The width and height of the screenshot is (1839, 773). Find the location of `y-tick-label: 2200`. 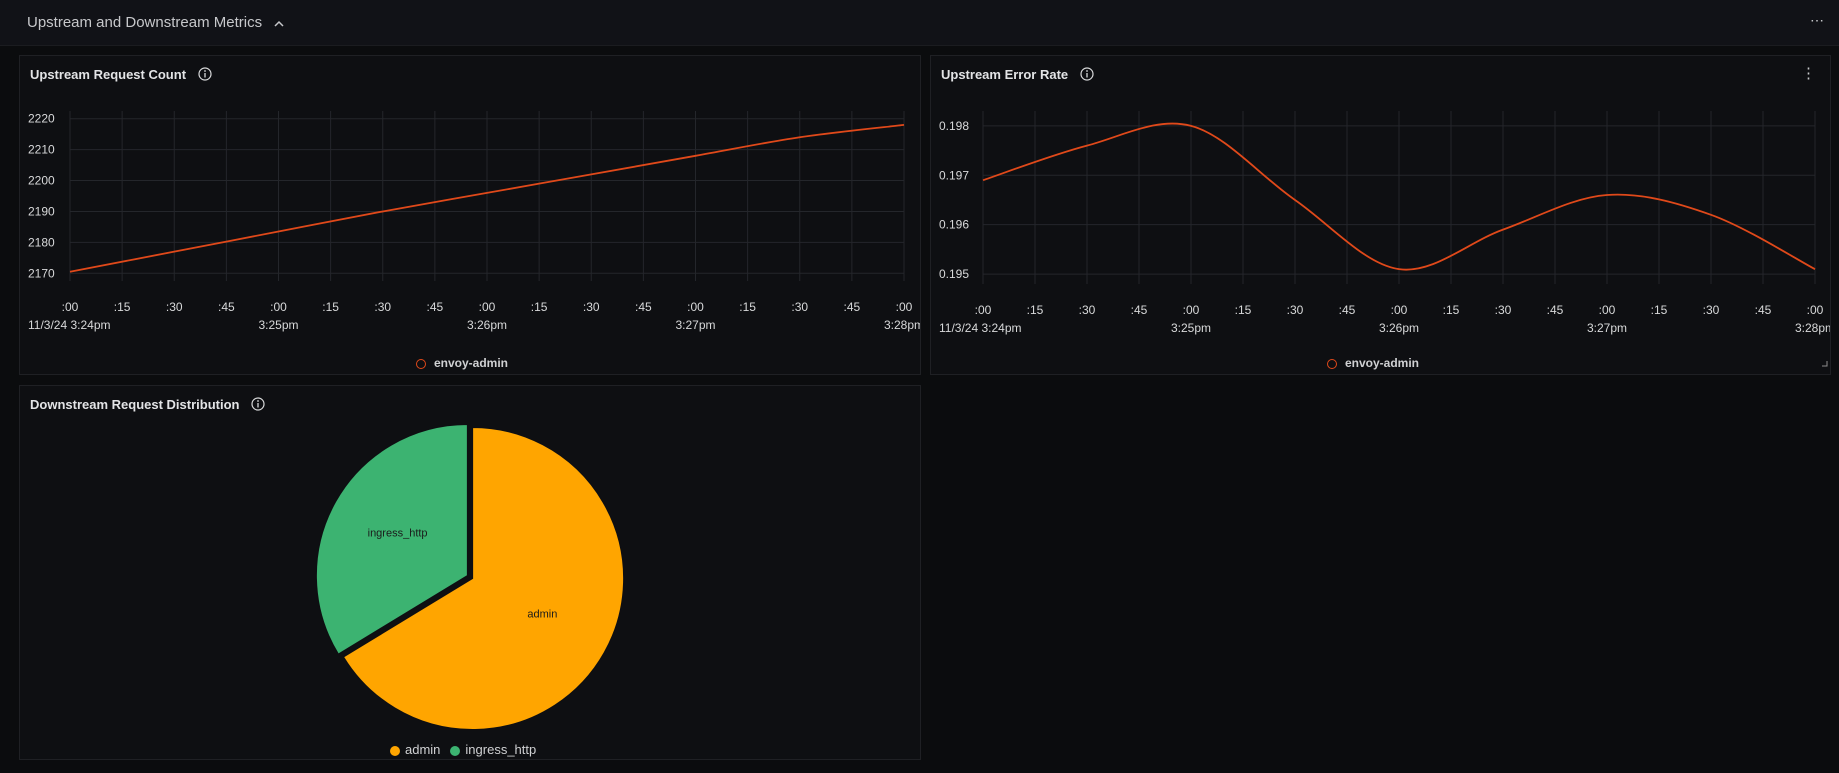

y-tick-label: 2200 is located at coordinates (41, 181).